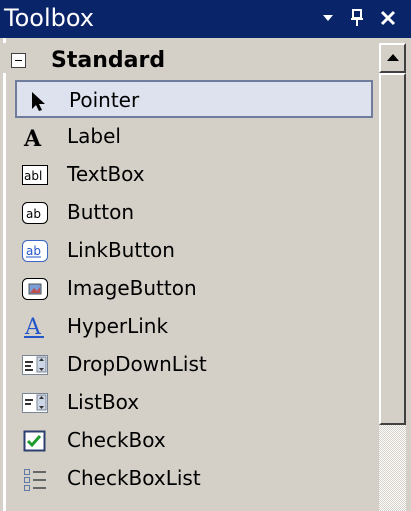 The image size is (411, 511). I want to click on linkbutton-icon: ab, so click(35, 251).